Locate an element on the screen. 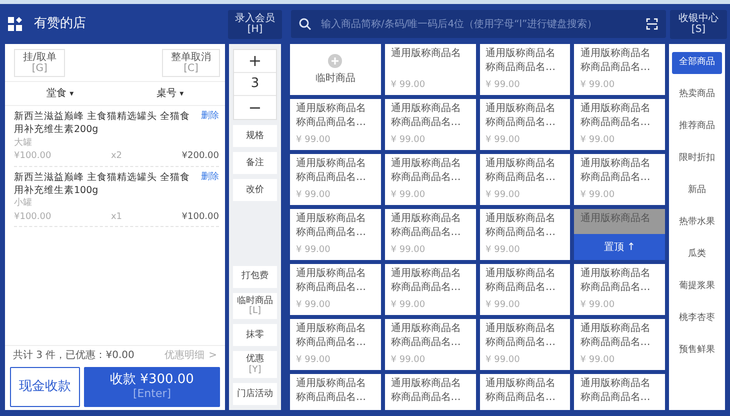 This screenshot has width=730, height=416. action-button: 门店活动 is located at coordinates (255, 394).